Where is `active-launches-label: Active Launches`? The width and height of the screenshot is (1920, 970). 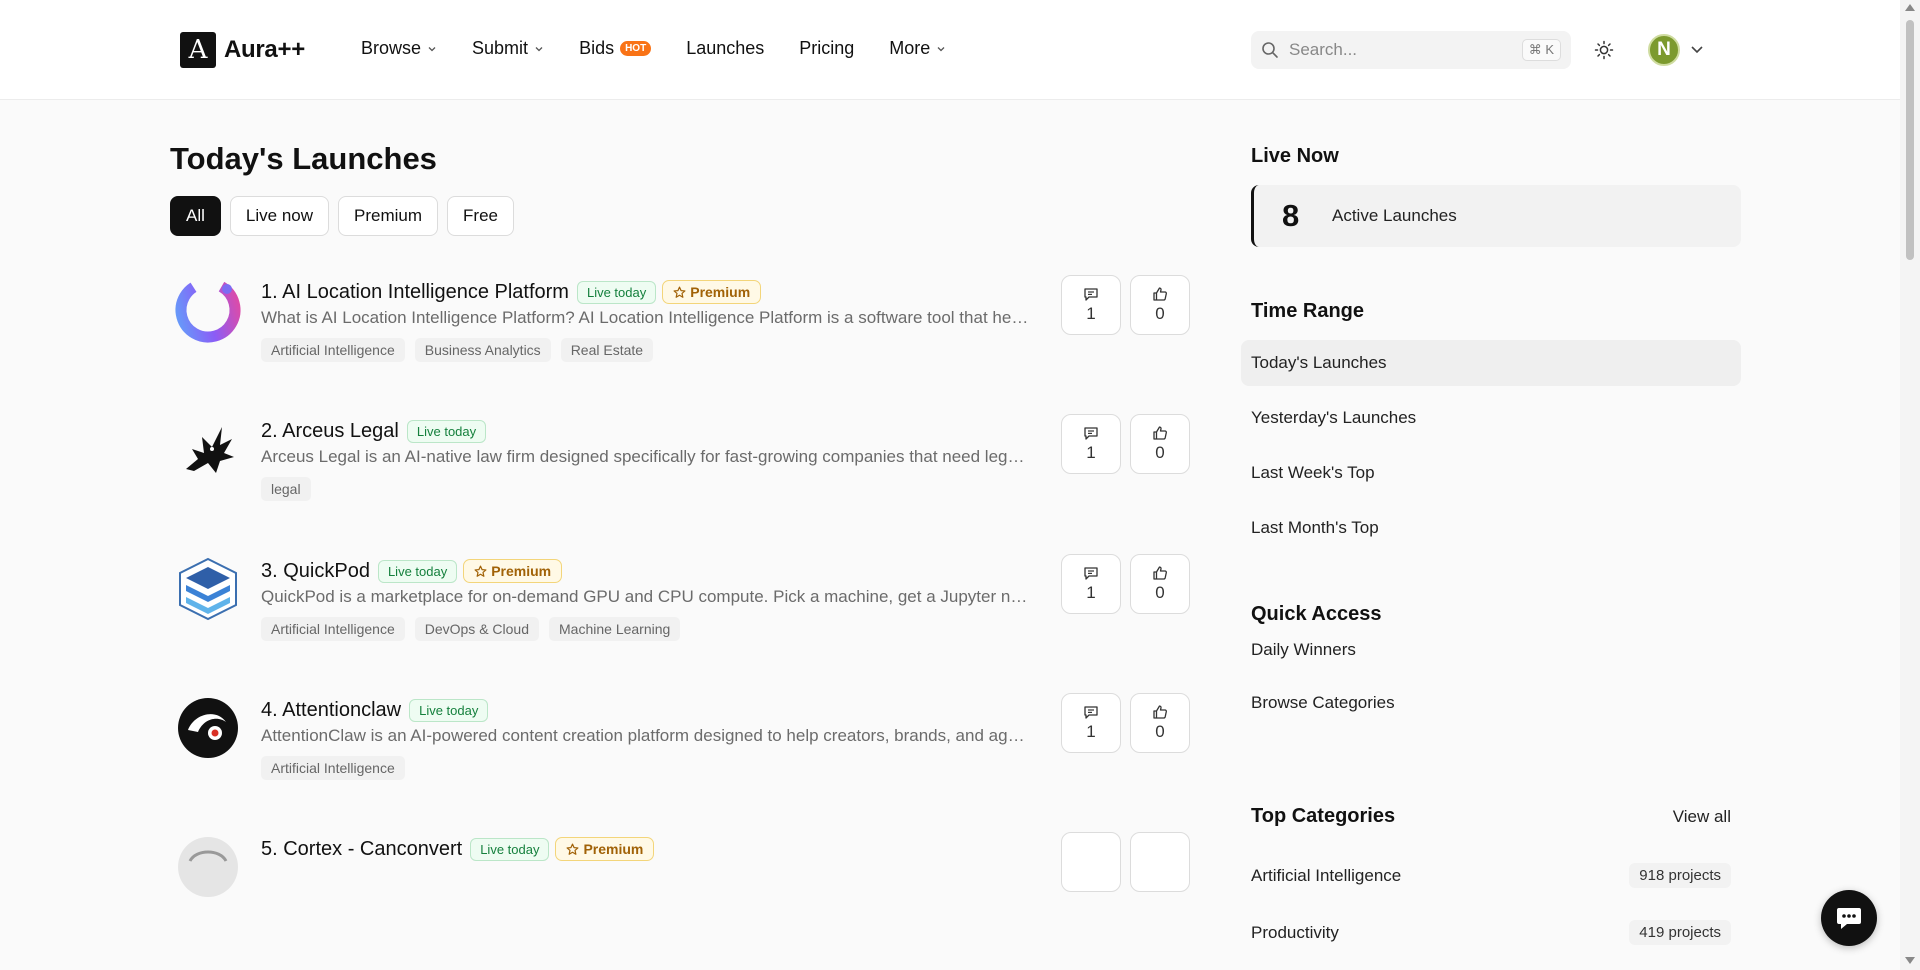
active-launches-label: Active Launches is located at coordinates (1394, 215).